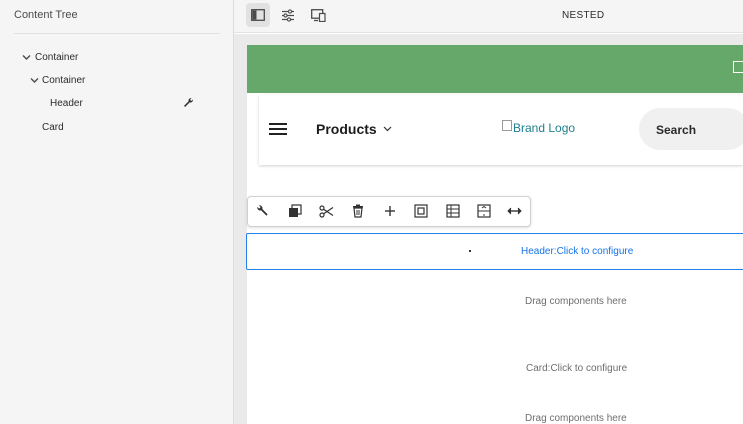  I want to click on tree-item-label: Card, so click(53, 127).